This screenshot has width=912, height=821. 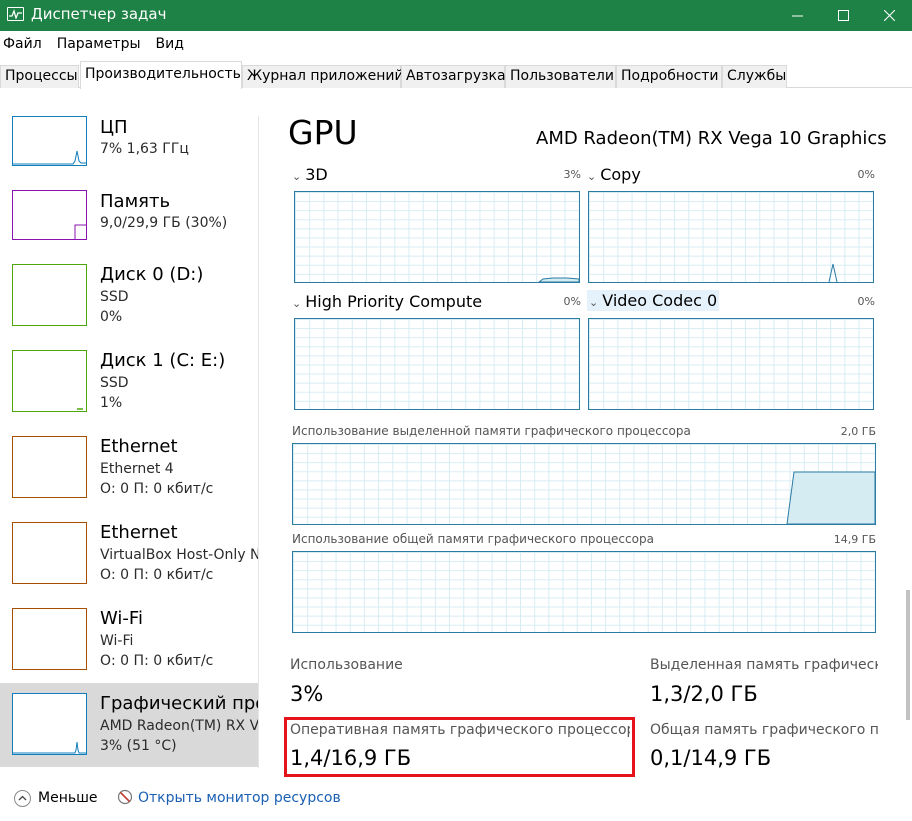 I want to click on sidebar-item-wifi: Wi-Fi Wi-Fi О: 0 П: 0 кбит/с, so click(x=129, y=648).